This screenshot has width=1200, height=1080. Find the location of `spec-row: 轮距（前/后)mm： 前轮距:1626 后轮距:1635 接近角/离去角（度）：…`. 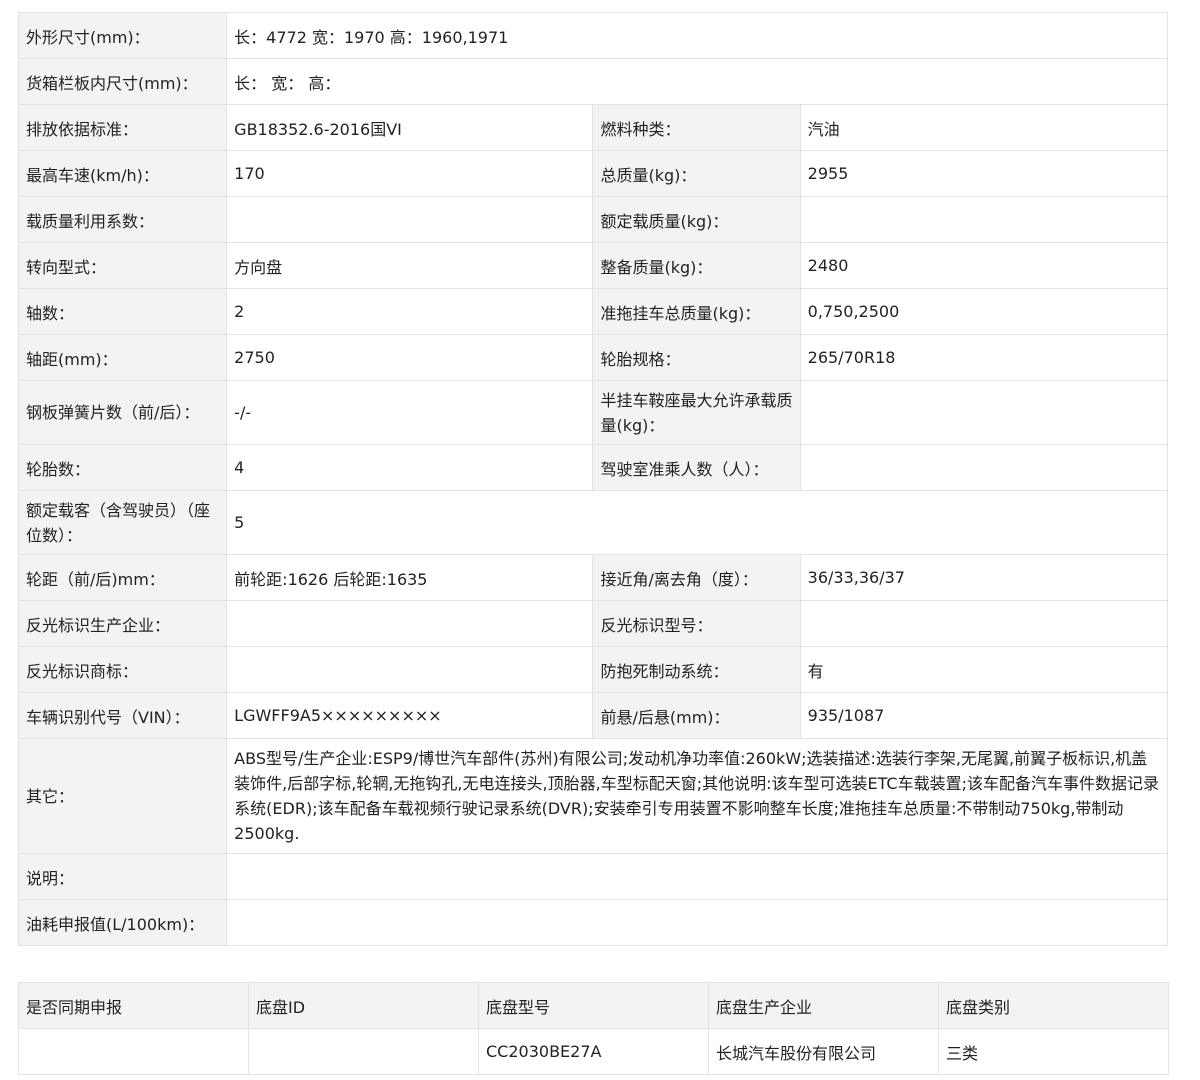

spec-row: 轮距（前/后)mm： 前轮距:1626 后轮距:1635 接近角/离去角（度）：… is located at coordinates (593, 577).